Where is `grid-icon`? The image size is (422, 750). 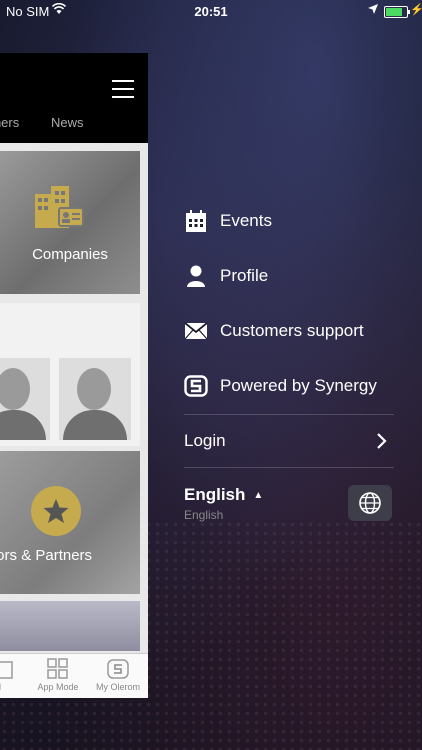
grid-icon is located at coordinates (57, 668).